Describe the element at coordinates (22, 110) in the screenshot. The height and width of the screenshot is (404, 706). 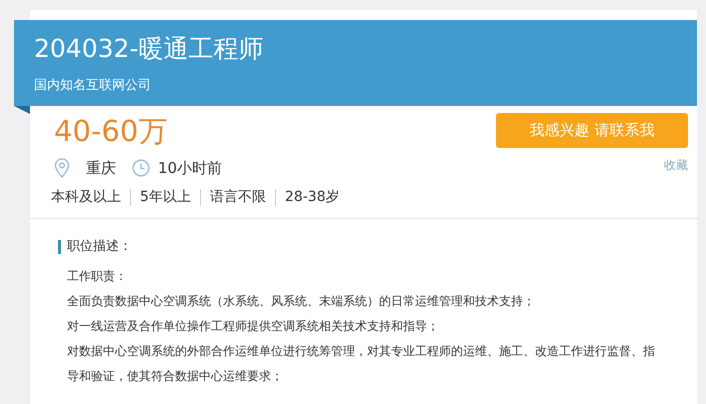
I see `ribbon-fold` at that location.